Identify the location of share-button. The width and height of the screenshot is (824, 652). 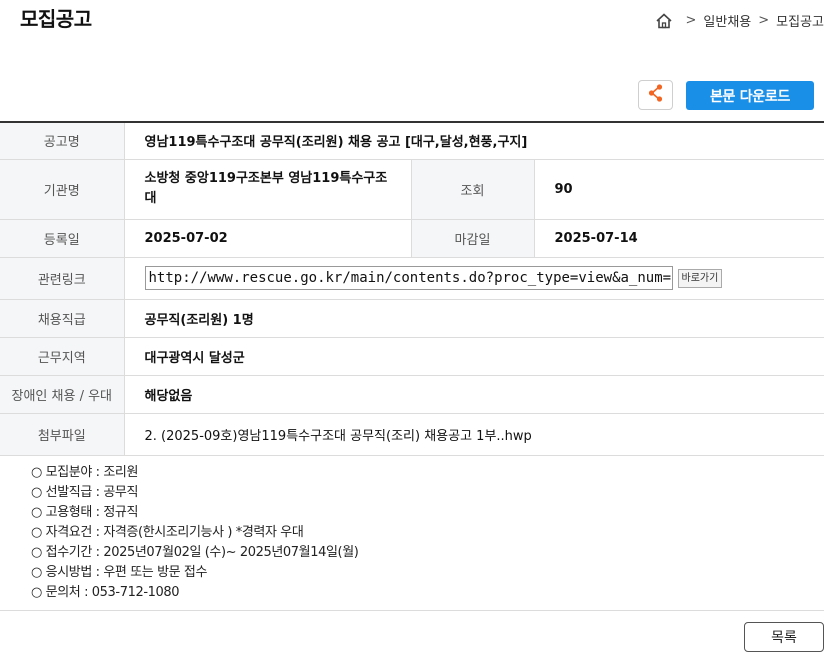
(655, 95).